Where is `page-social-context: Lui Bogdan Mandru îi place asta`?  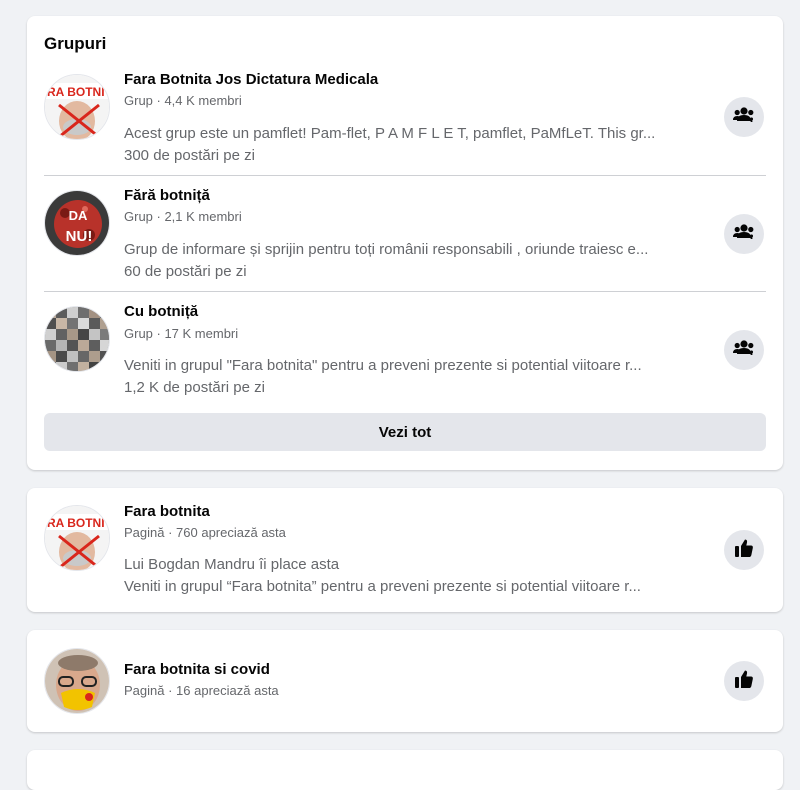 page-social-context: Lui Bogdan Mandru îi place asta is located at coordinates (232, 564).